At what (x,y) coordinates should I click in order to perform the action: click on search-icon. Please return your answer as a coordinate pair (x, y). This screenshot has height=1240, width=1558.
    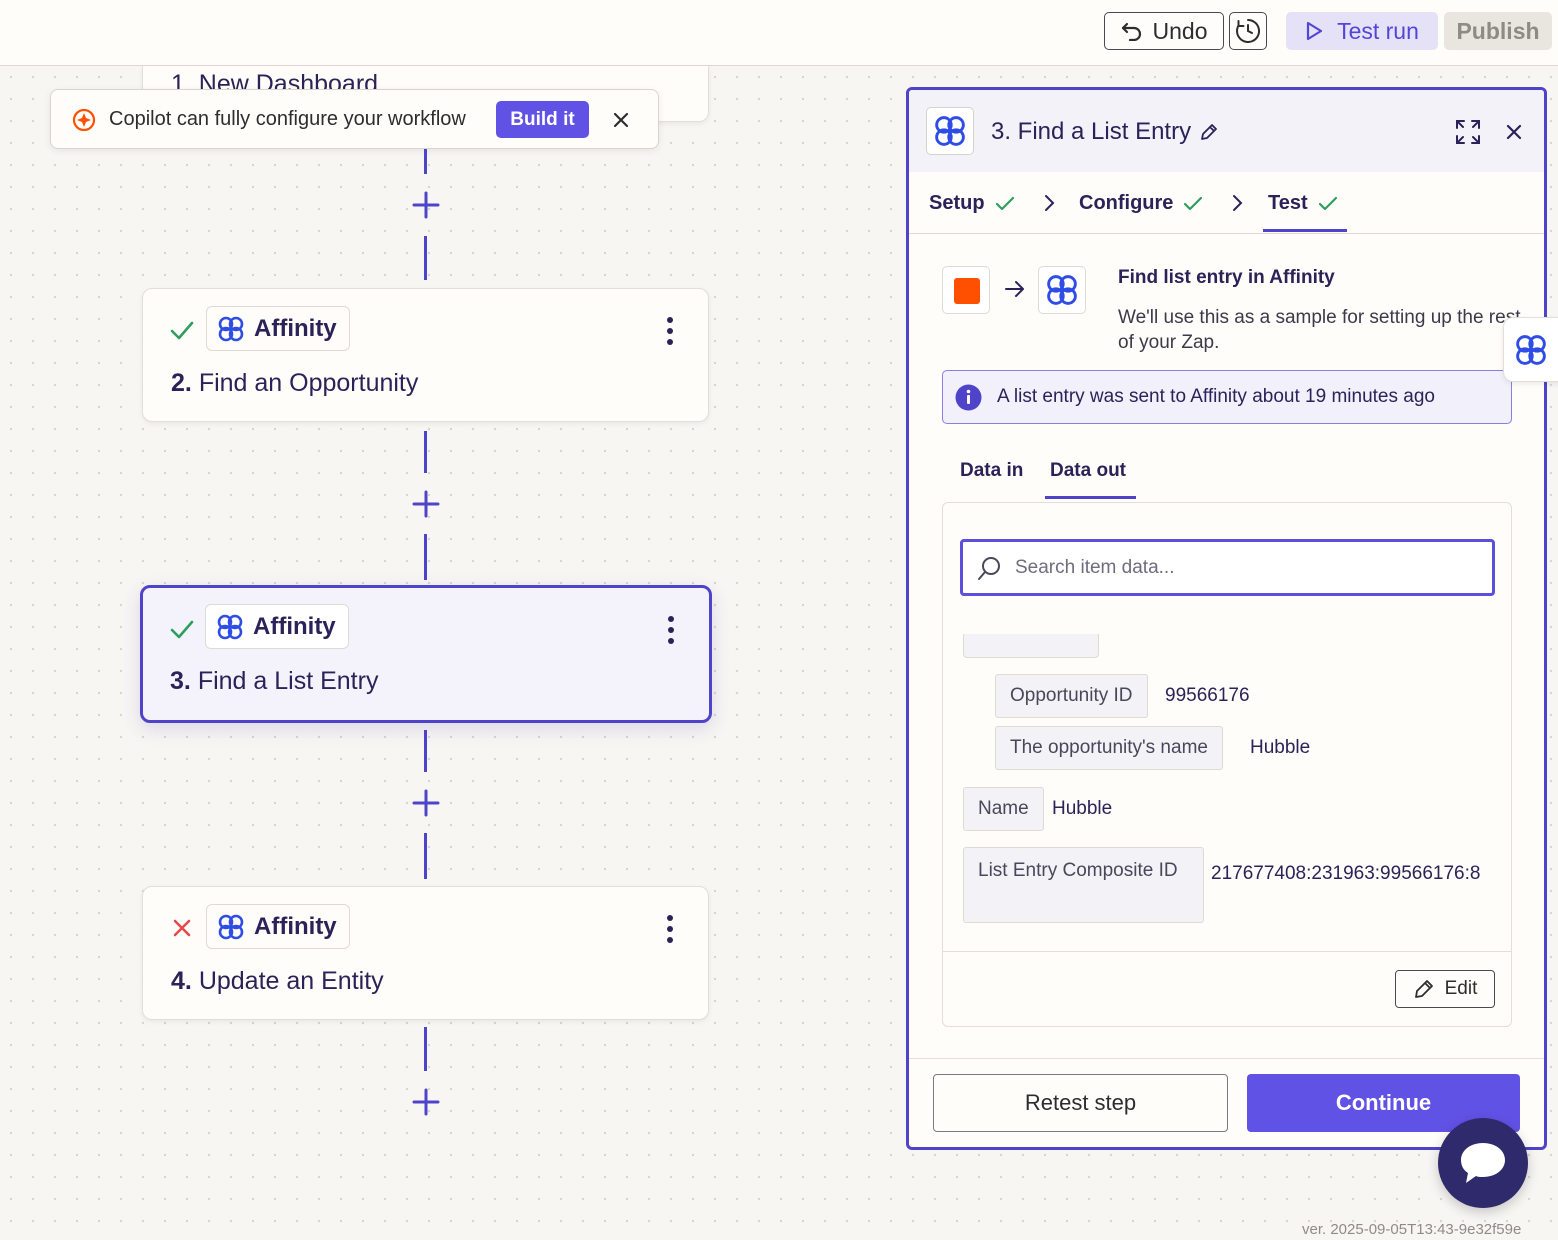
    Looking at the image, I should click on (989, 568).